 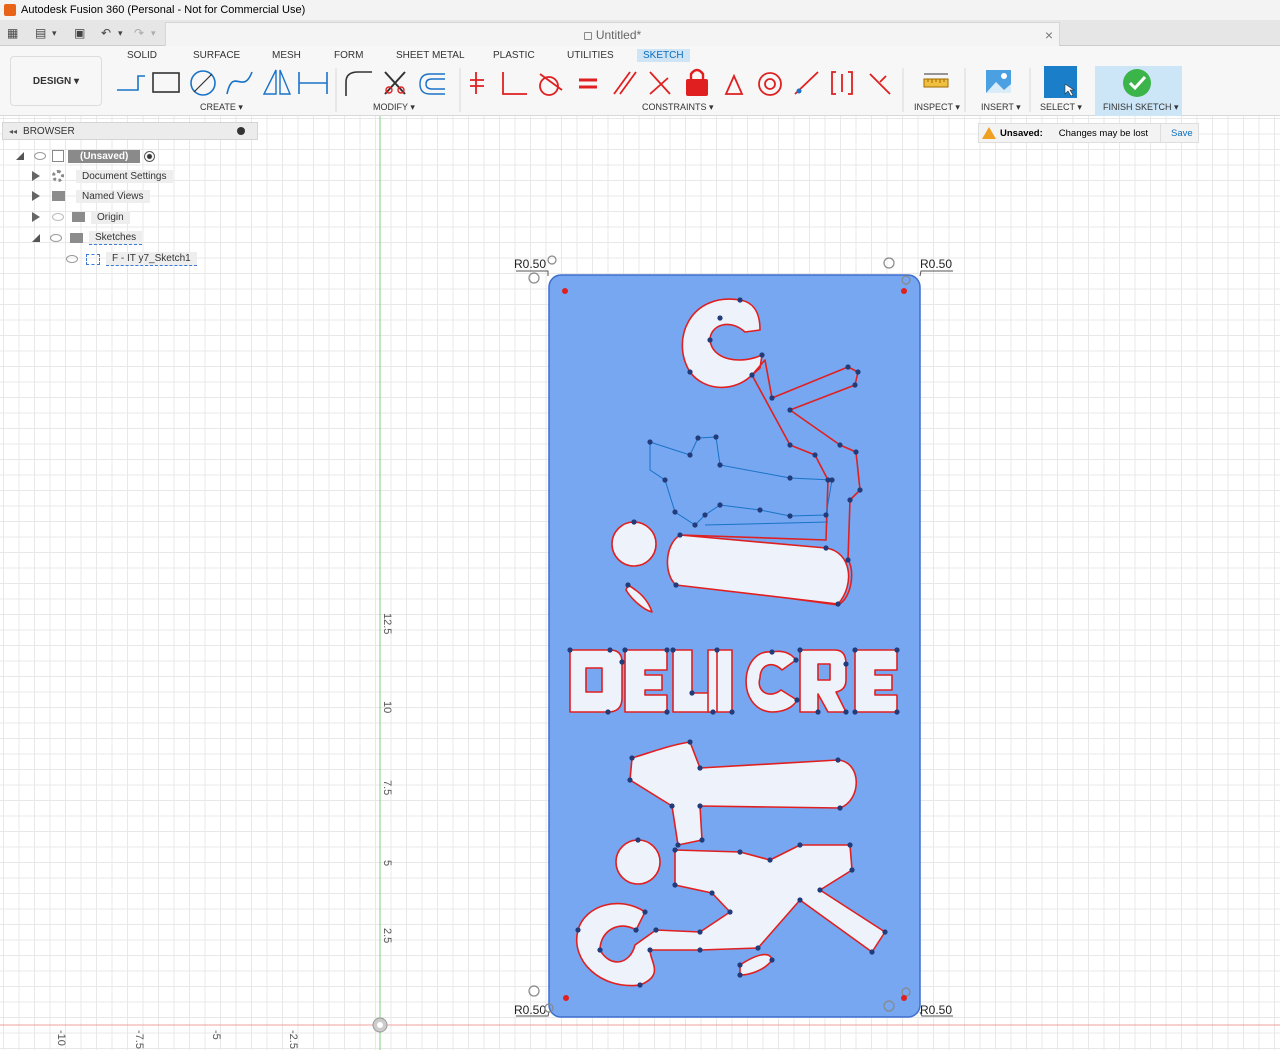 What do you see at coordinates (565, 291) in the screenshot?
I see `corner-point-tl` at bounding box center [565, 291].